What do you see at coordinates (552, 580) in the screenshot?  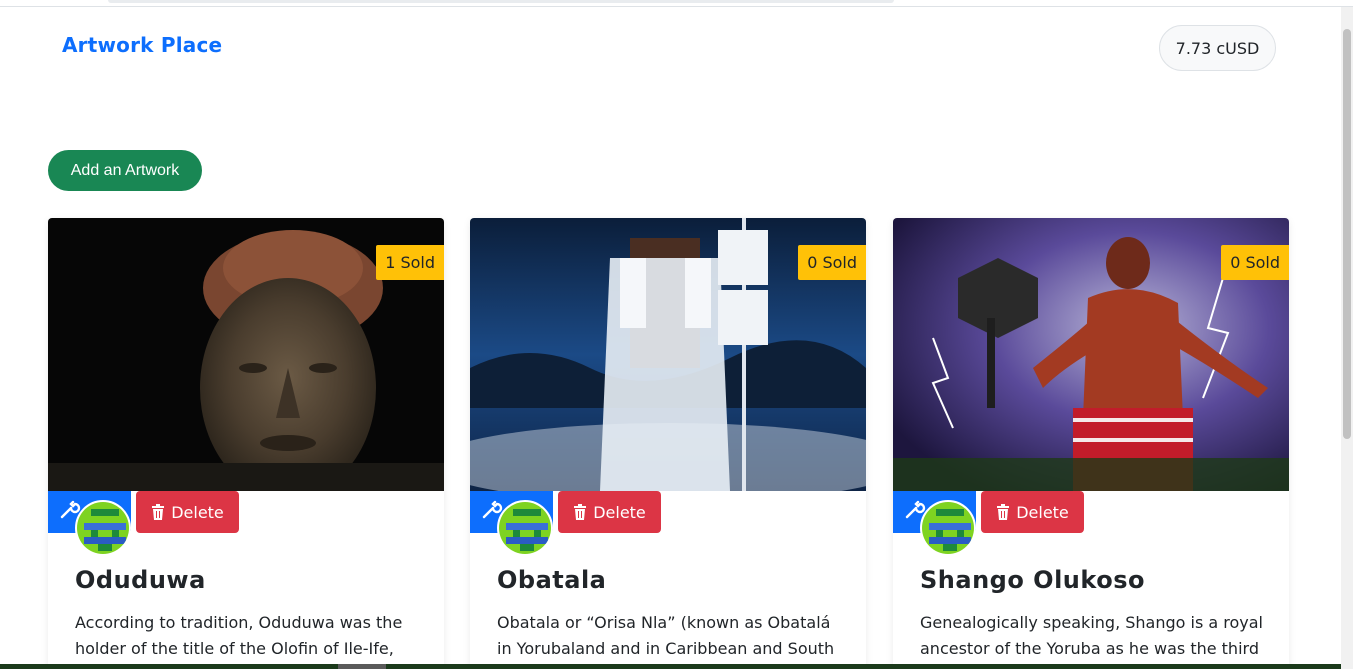 I see `artwork-title: Obatala` at bounding box center [552, 580].